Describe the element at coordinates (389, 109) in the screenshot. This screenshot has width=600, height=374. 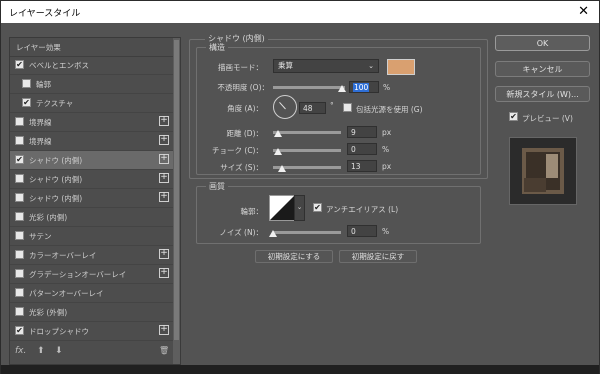
I see `global-light-label: 包括光源を使用 (G)` at that location.